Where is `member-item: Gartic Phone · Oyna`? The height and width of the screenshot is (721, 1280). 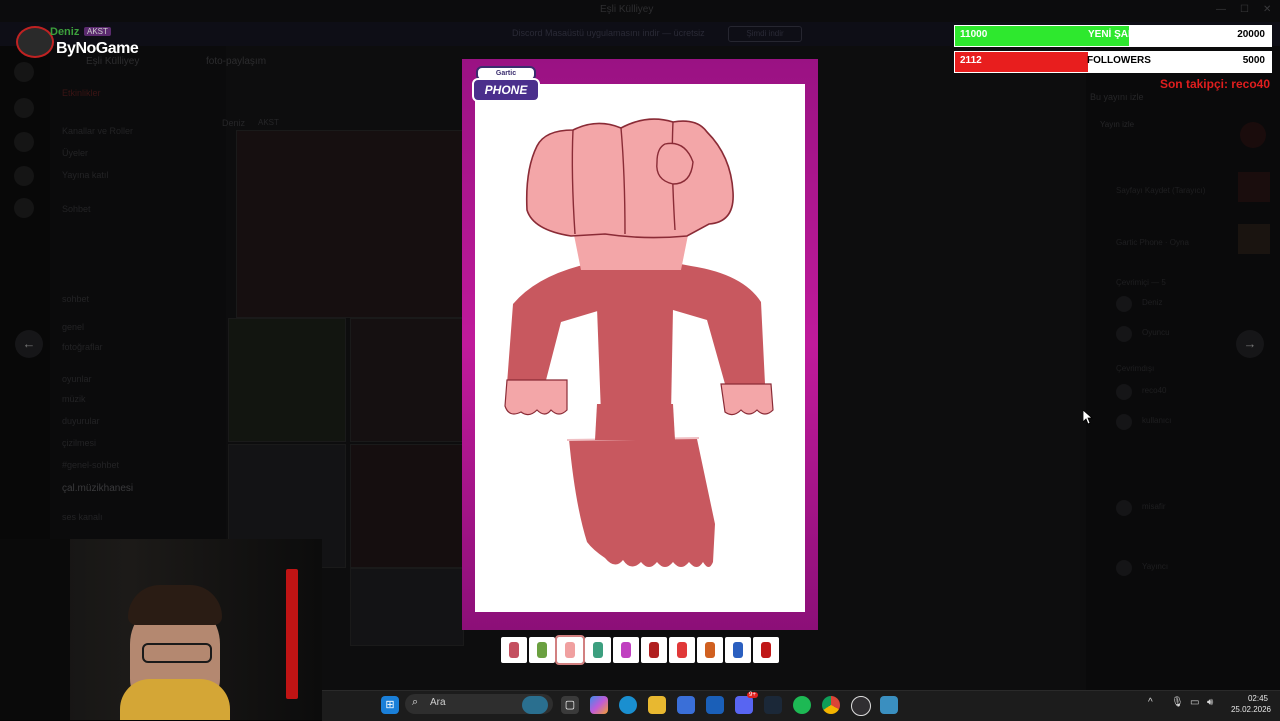
member-item: Gartic Phone · Oyna is located at coordinates (1152, 242).